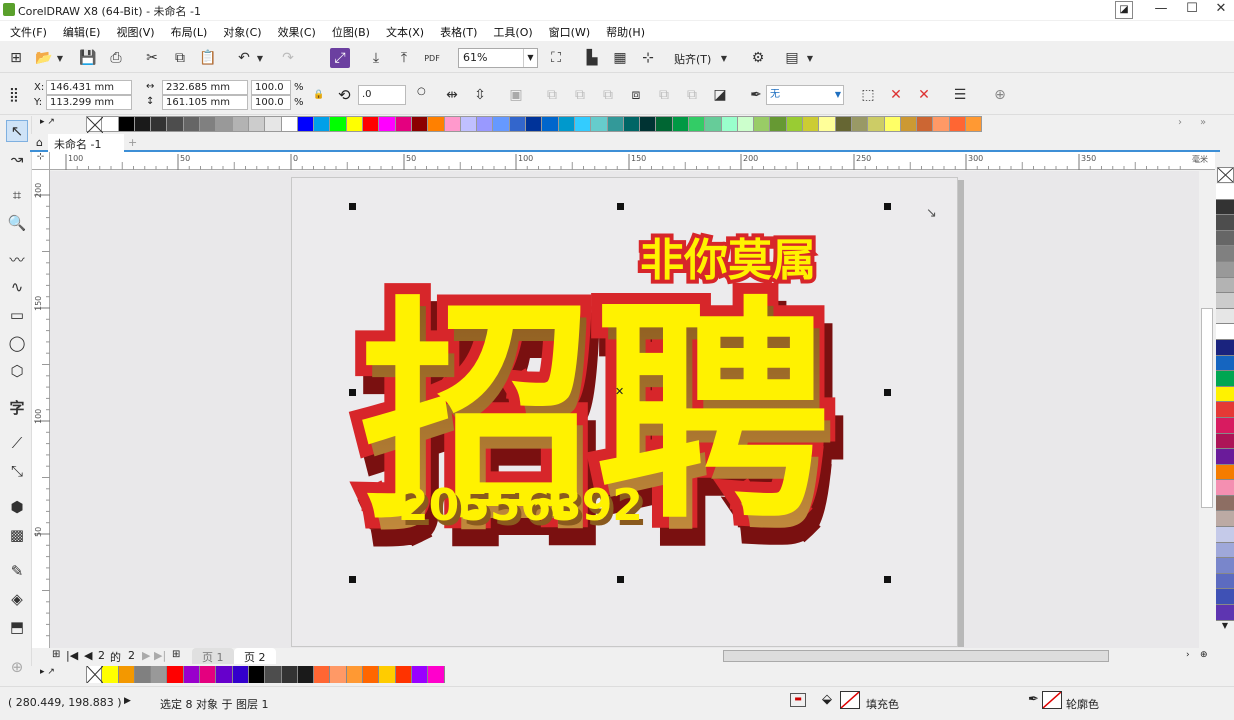 Image resolution: width=1234 pixels, height=720 pixels. I want to click on color-proof-icon: ▬, so click(798, 700).